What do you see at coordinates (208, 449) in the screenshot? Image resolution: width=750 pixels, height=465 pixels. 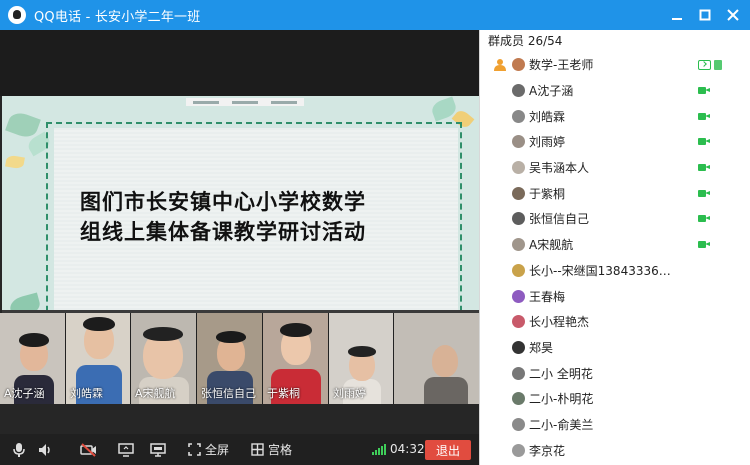 I see `fullscreen-button: 全屏` at bounding box center [208, 449].